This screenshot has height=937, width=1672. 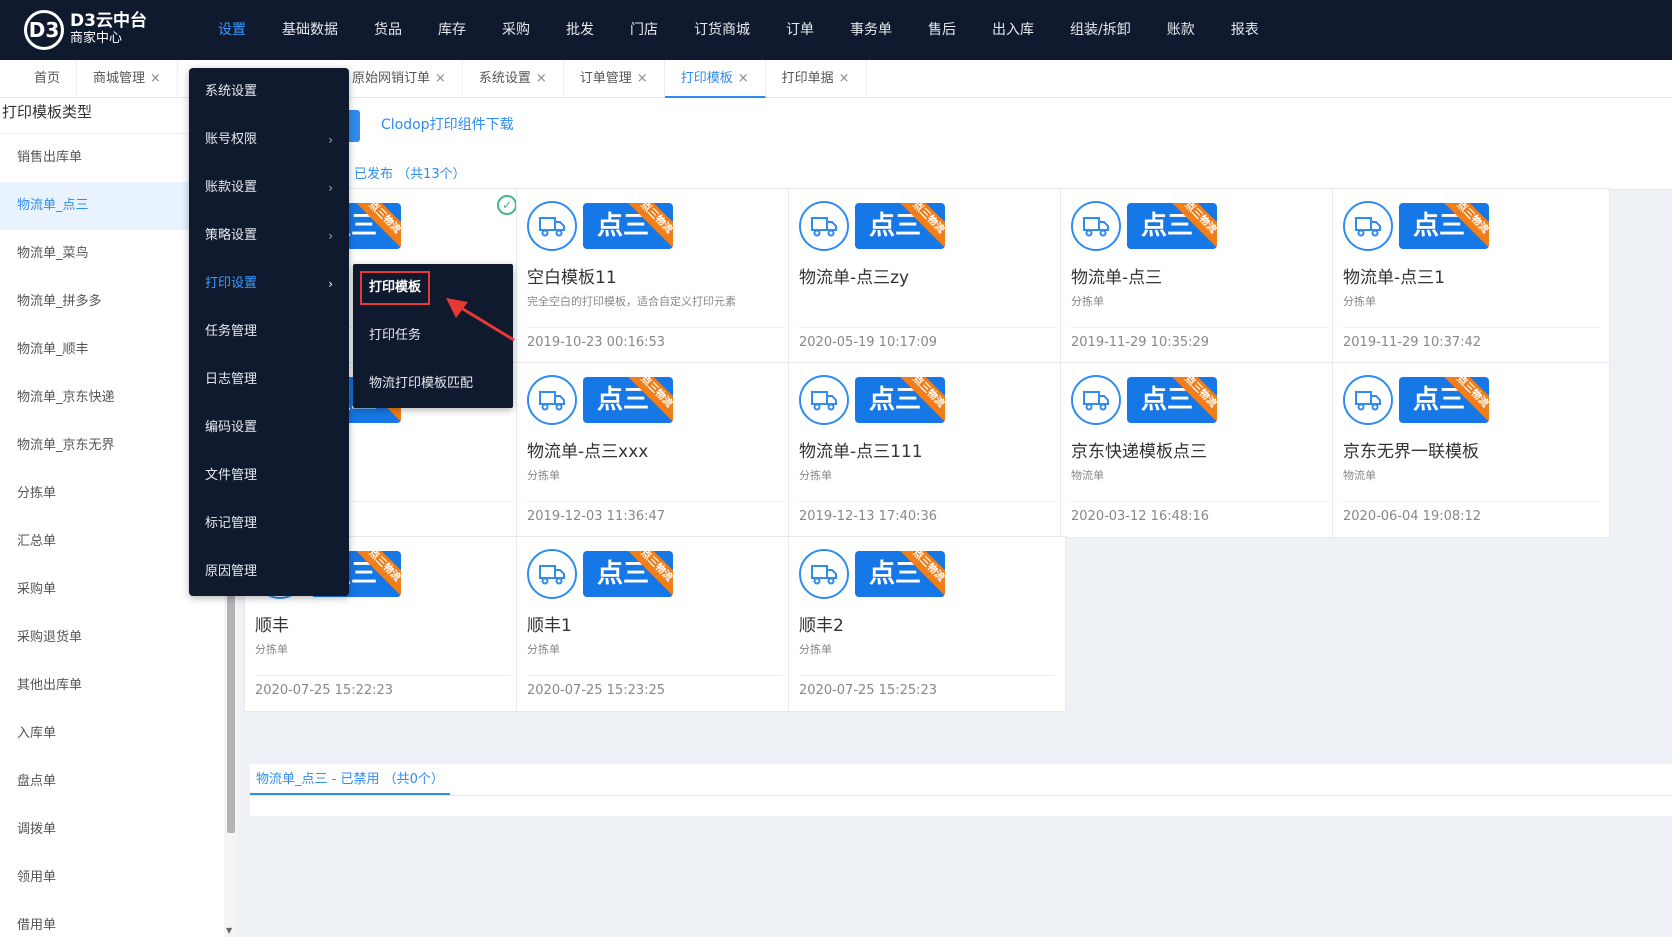 I want to click on card-title: 顺丰2, so click(x=821, y=626).